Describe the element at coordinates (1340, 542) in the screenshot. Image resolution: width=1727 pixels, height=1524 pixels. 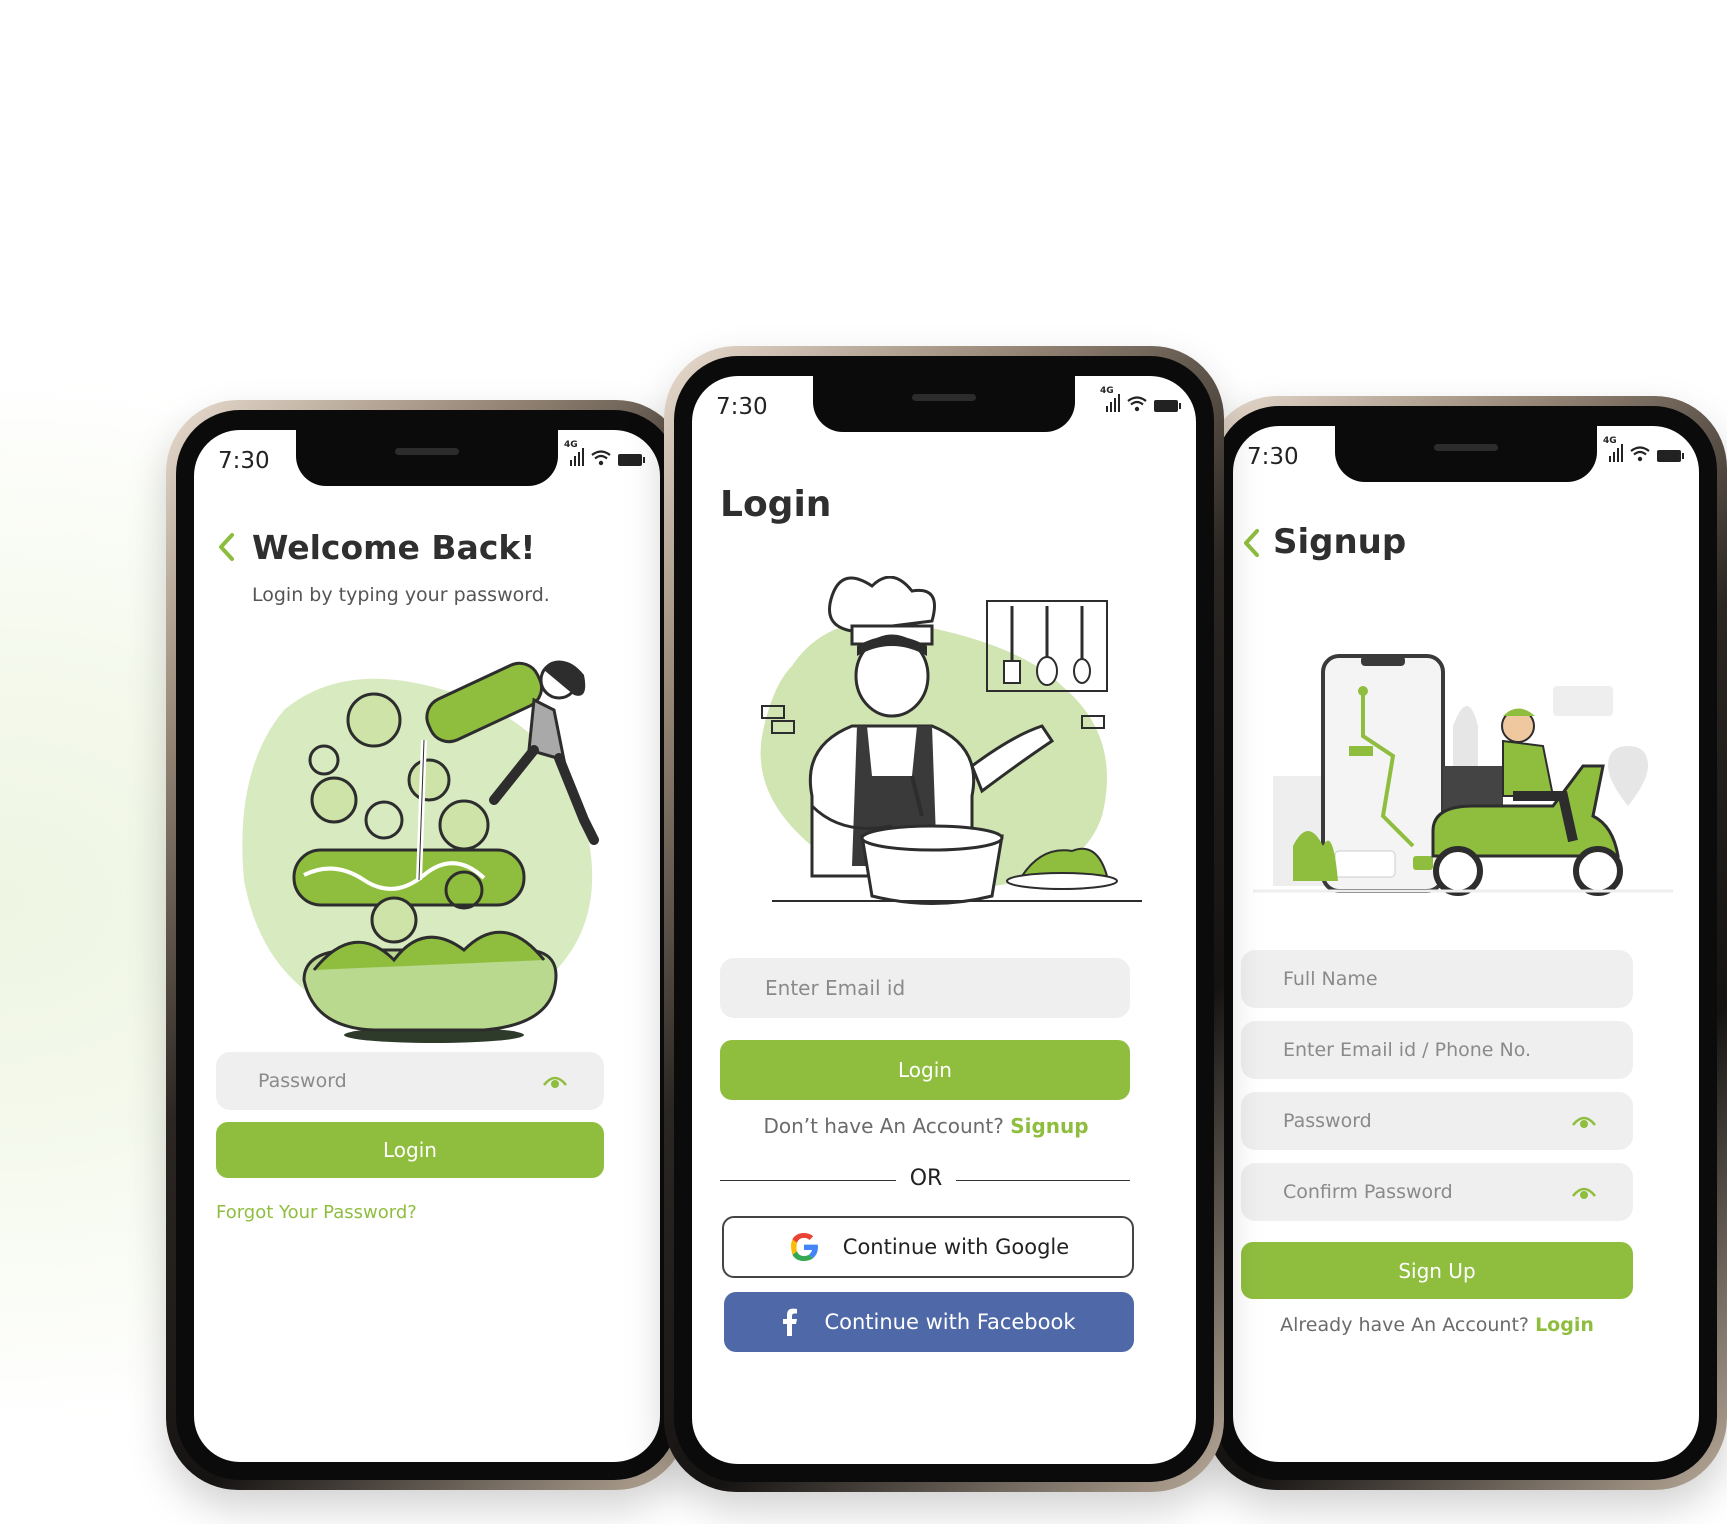
I see `page-title: Signup` at that location.